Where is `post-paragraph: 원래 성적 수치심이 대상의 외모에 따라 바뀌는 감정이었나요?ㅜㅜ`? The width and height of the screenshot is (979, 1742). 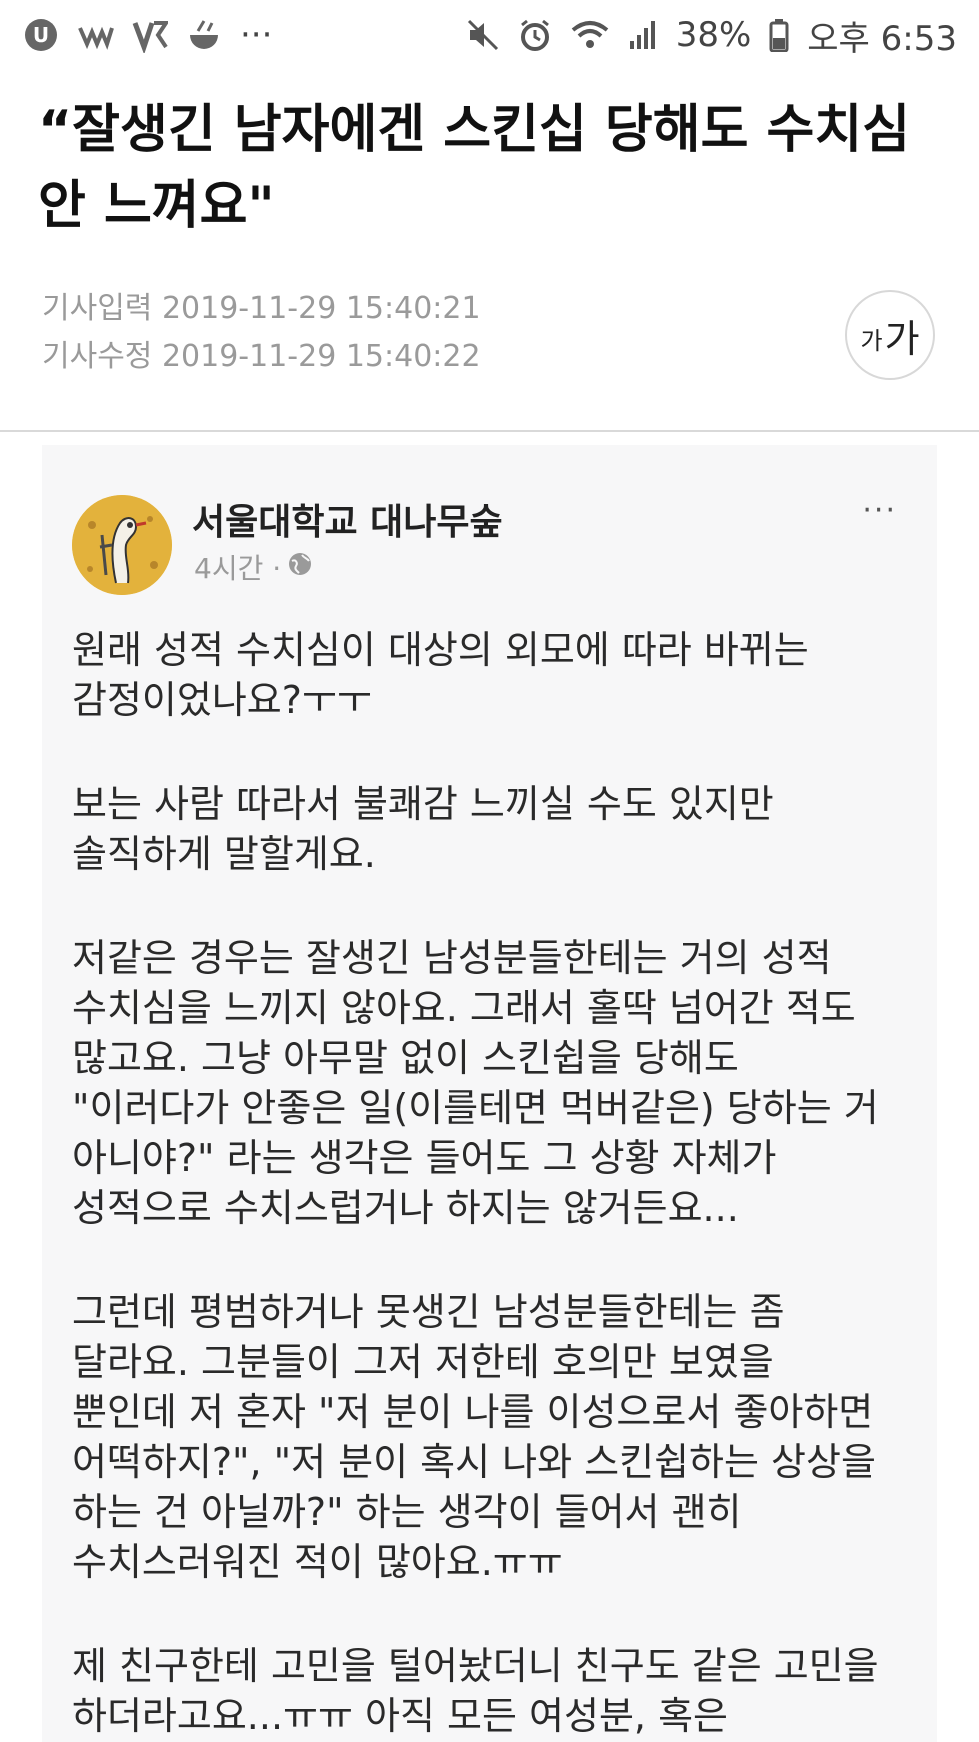
post-paragraph: 원래 성적 수치심이 대상의 외모에 따라 바뀌는 감정이었나요?ㅜㅜ is located at coordinates (440, 675).